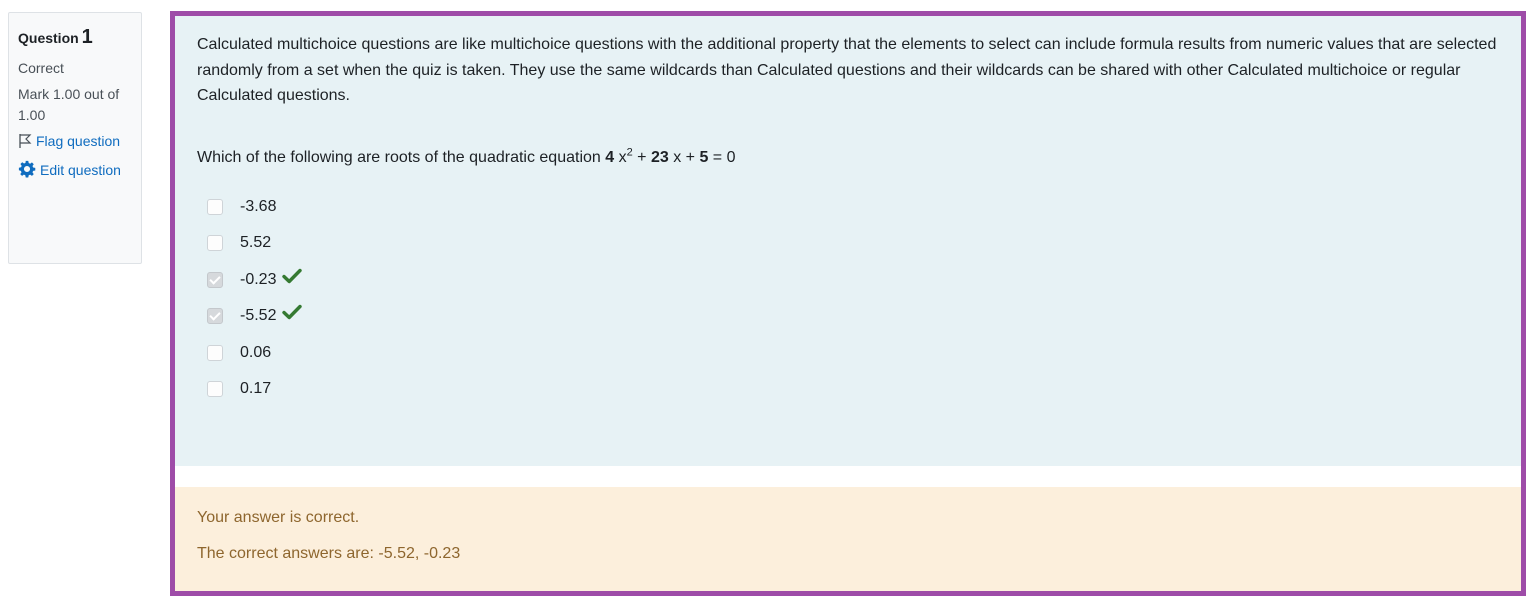 This screenshot has width=1536, height=603. I want to click on answer-value: -3.68, so click(258, 206).